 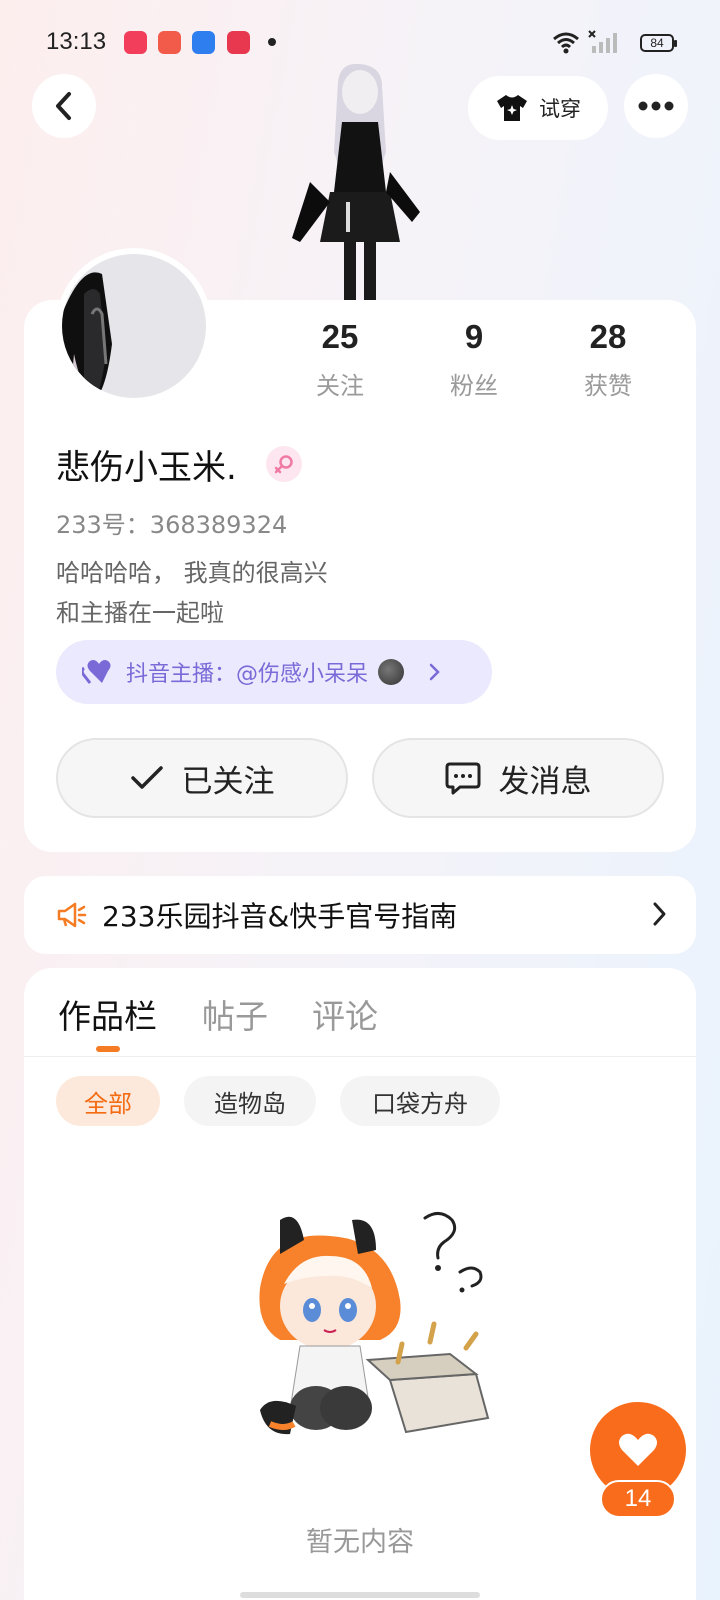 What do you see at coordinates (107, 1014) in the screenshot?
I see `tab-works: 作品栏` at bounding box center [107, 1014].